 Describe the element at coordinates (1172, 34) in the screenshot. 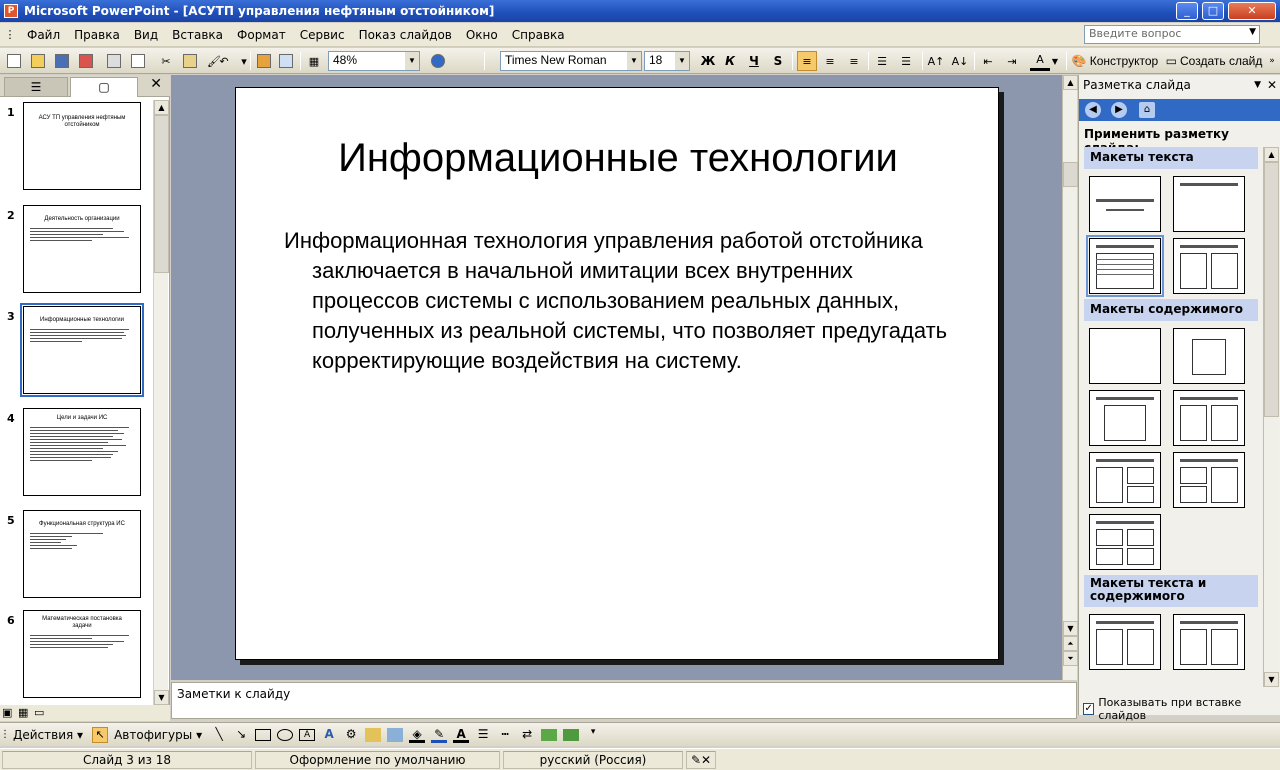

I see `help-search-input: Введите вопрос ▼` at that location.